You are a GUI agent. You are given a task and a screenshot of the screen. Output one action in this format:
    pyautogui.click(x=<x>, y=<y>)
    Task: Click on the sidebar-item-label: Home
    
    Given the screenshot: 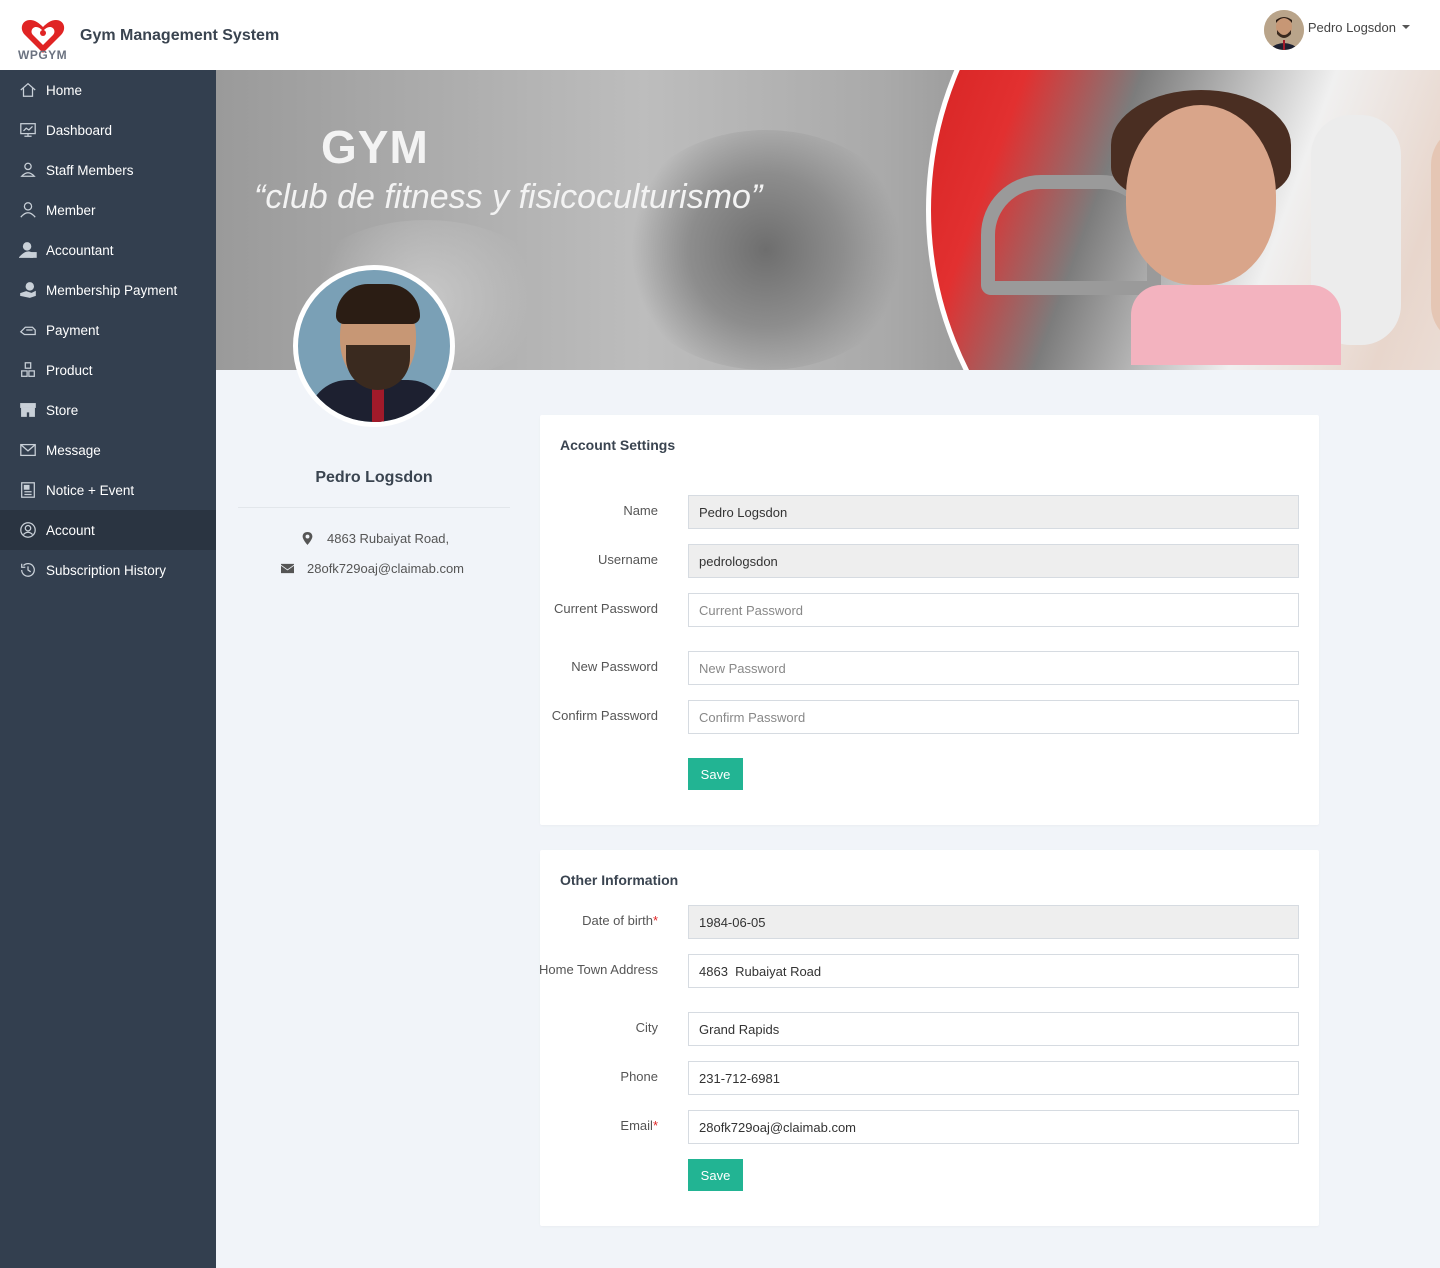 What is the action you would take?
    pyautogui.click(x=64, y=90)
    